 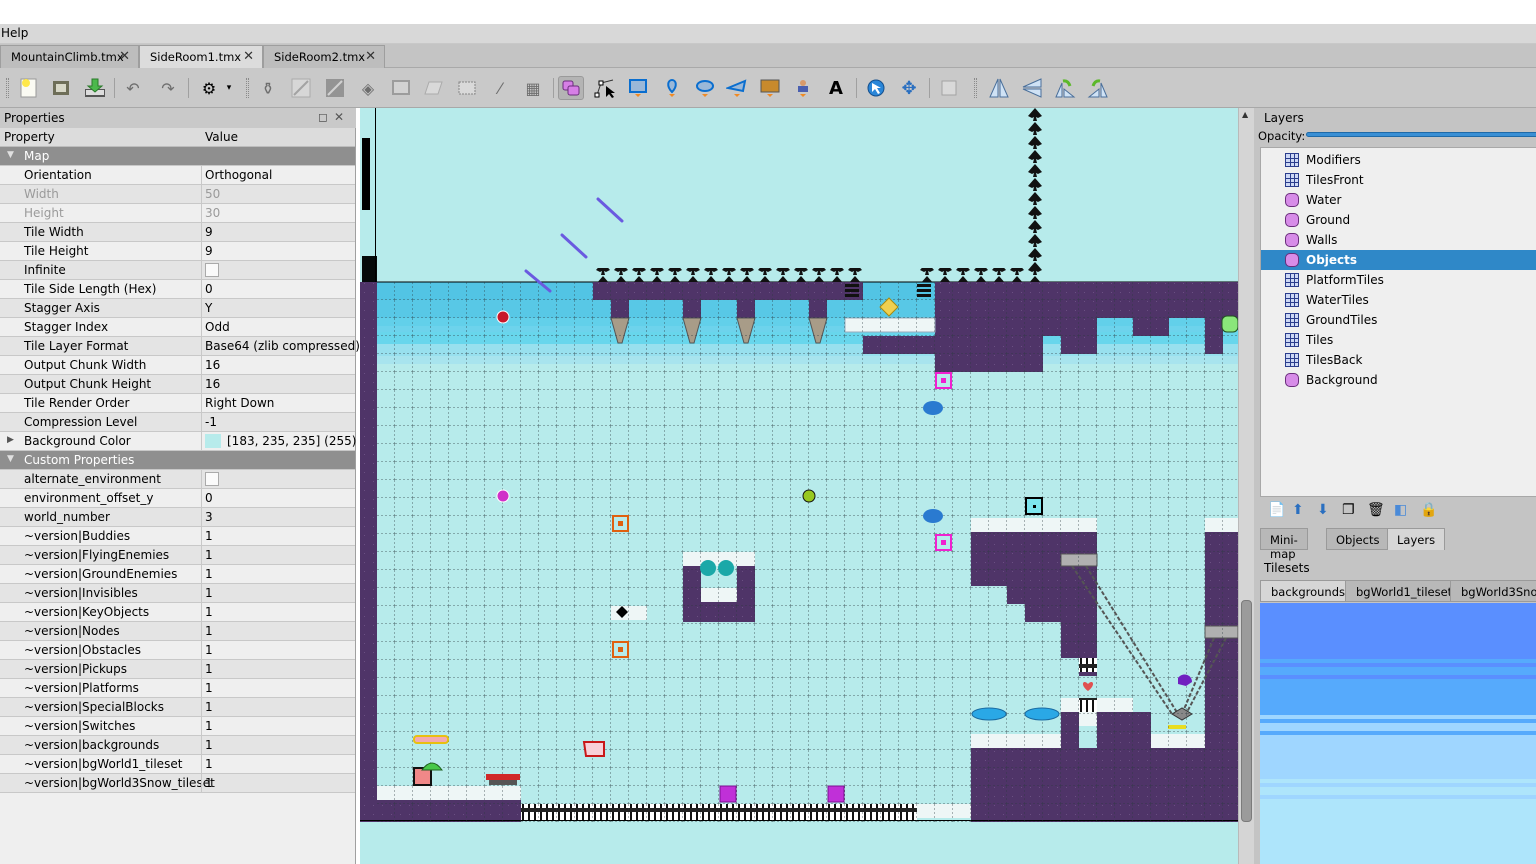 What do you see at coordinates (638, 88) in the screenshot?
I see `insert-rectangle-icon` at bounding box center [638, 88].